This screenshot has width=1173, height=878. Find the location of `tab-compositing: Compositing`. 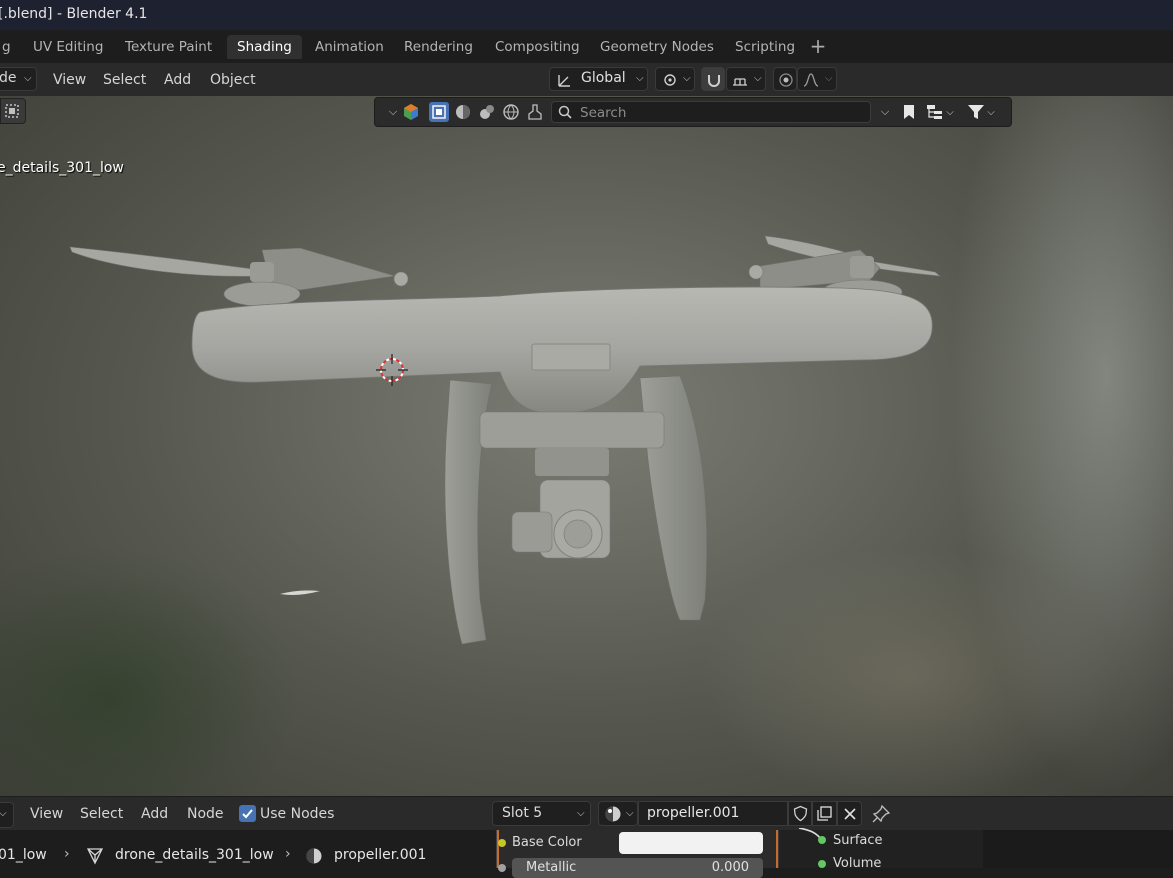

tab-compositing: Compositing is located at coordinates (537, 47).